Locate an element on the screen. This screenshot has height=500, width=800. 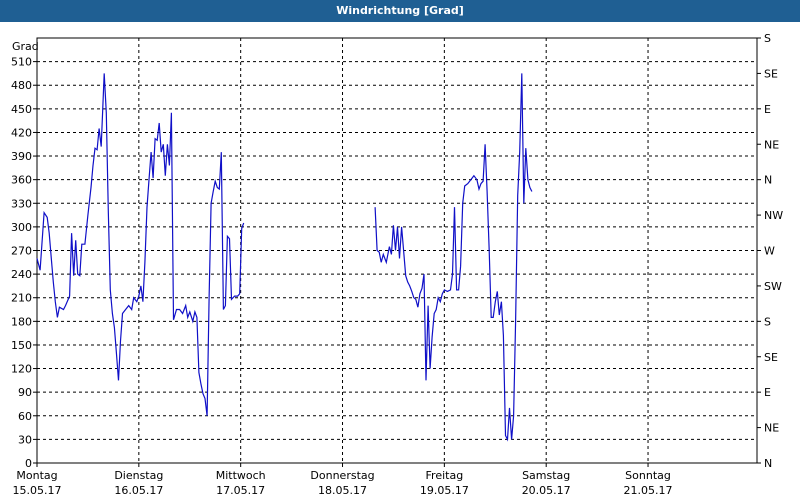
right-tick-label: NW is located at coordinates (773, 215).